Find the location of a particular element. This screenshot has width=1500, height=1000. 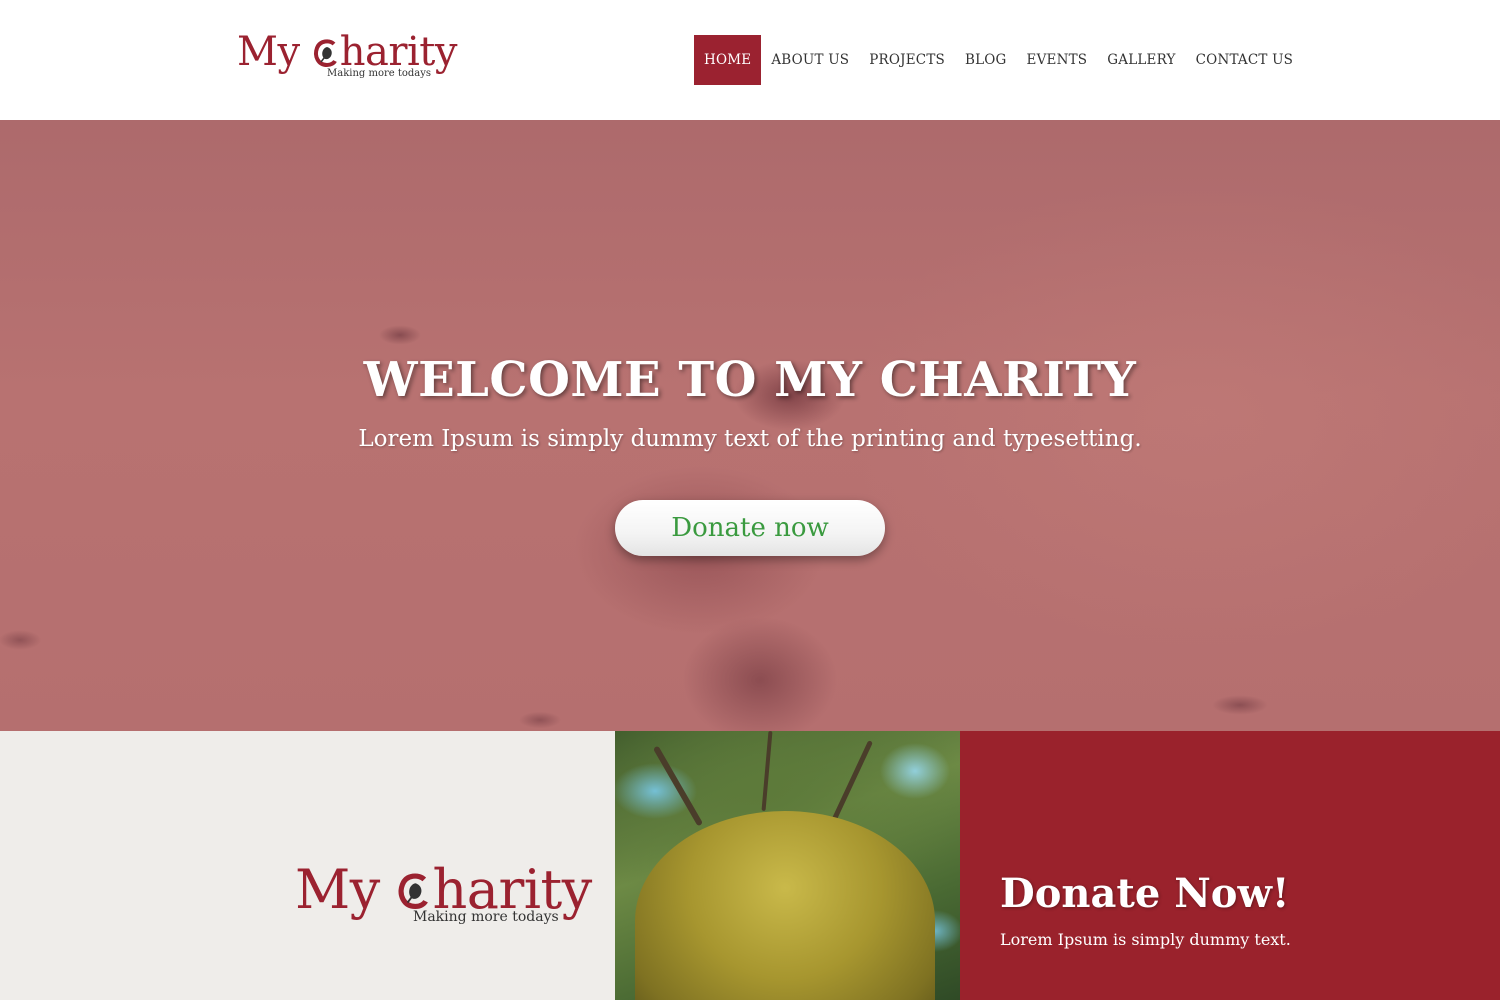

site-logo: My harity Making more todays is located at coordinates (352, 57).